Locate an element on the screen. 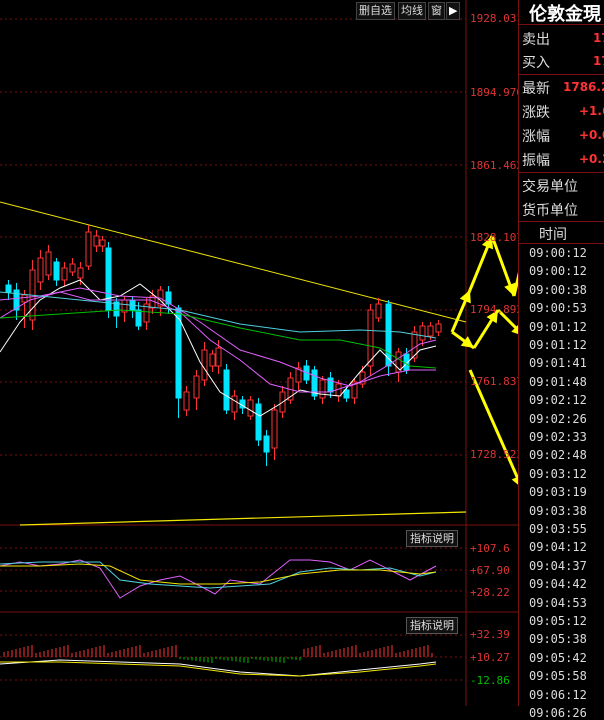 The height and width of the screenshot is (720, 604). annotation-arrow-head is located at coordinates (467, 342).